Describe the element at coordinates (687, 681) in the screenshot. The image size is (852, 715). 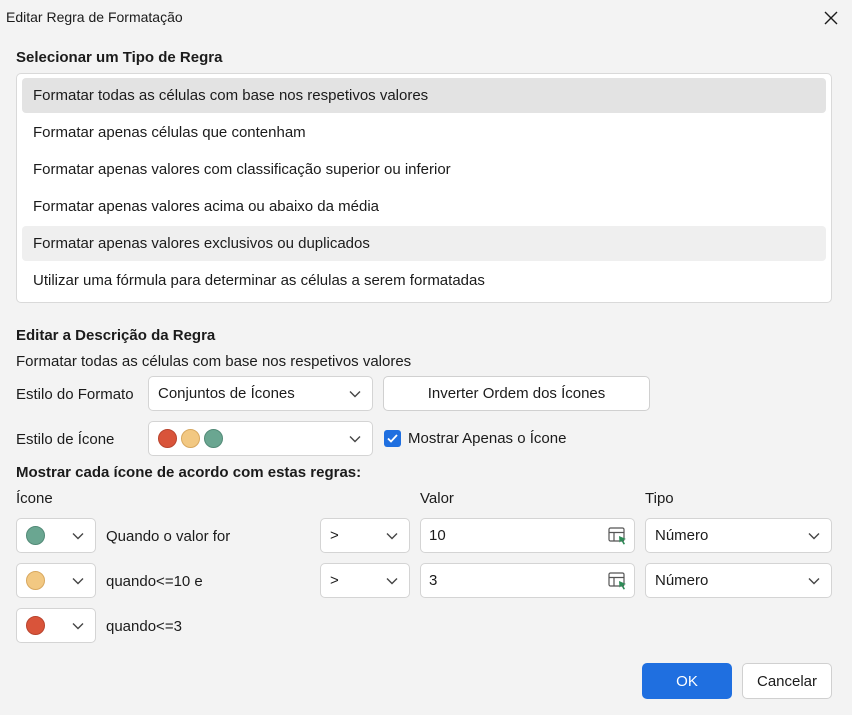
I see `ok-button: OK` at that location.